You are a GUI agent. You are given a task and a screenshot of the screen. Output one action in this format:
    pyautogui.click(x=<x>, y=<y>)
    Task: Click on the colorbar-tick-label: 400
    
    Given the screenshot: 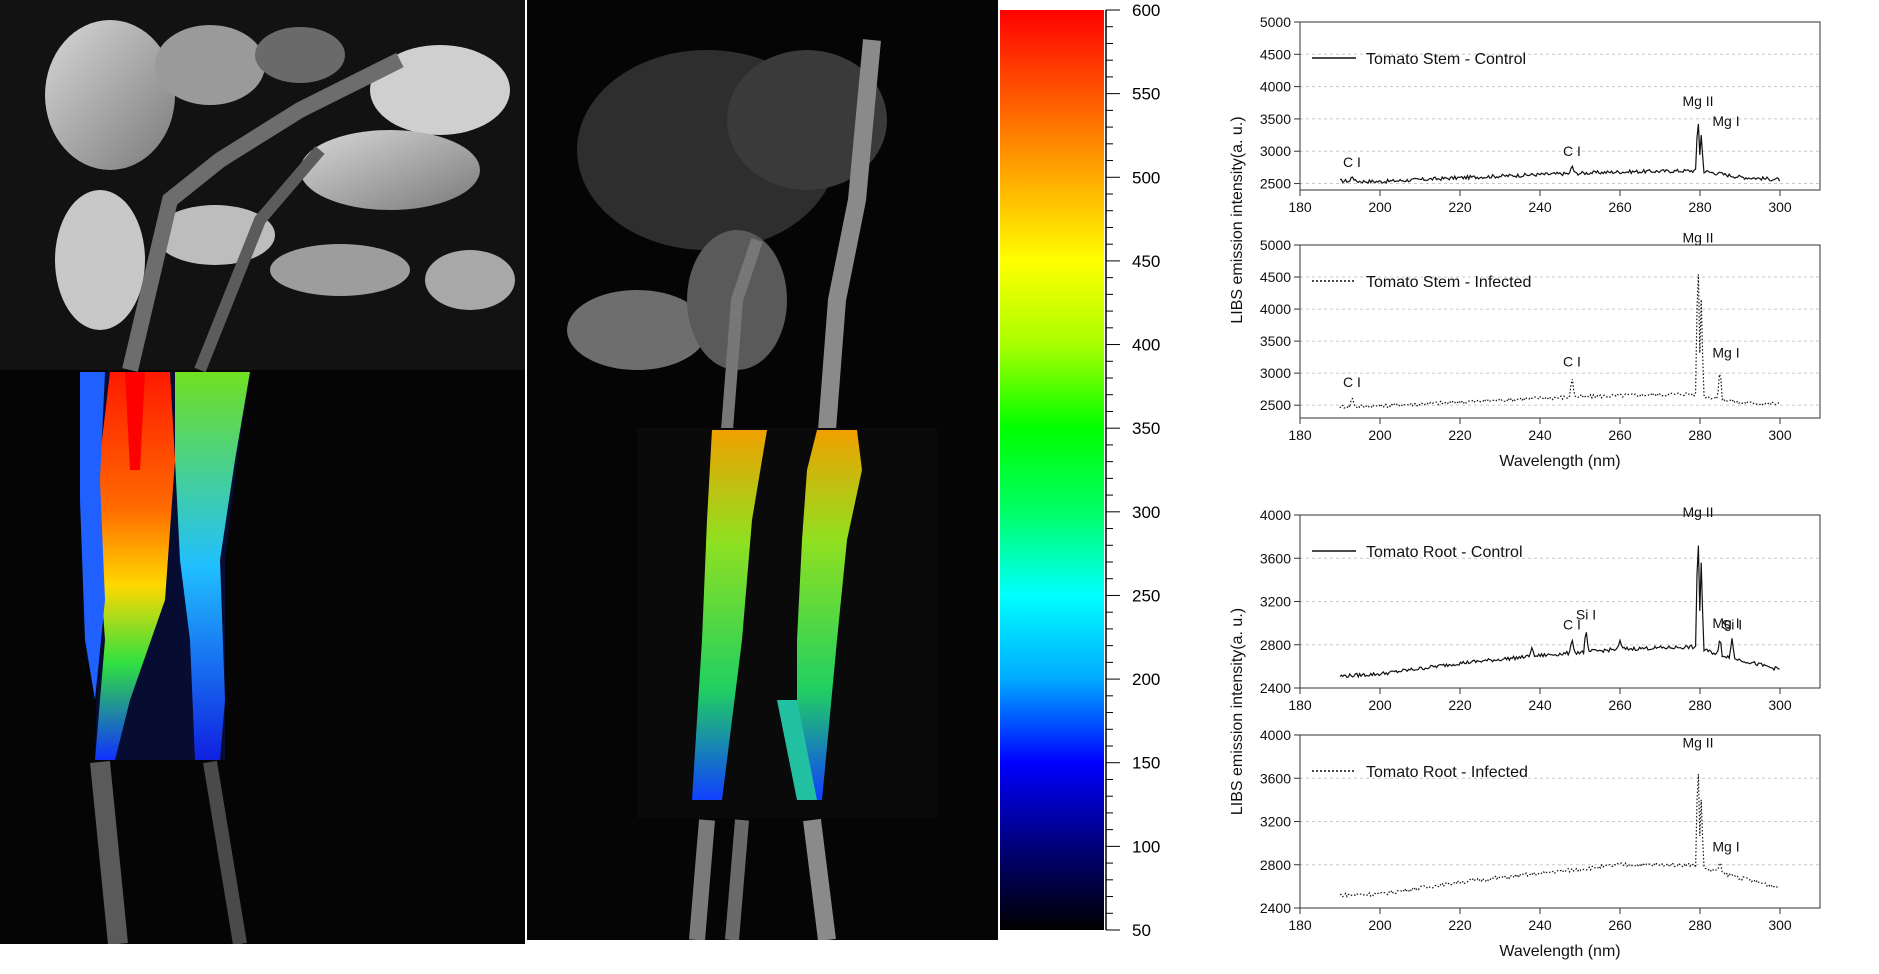 What is the action you would take?
    pyautogui.click(x=1146, y=345)
    